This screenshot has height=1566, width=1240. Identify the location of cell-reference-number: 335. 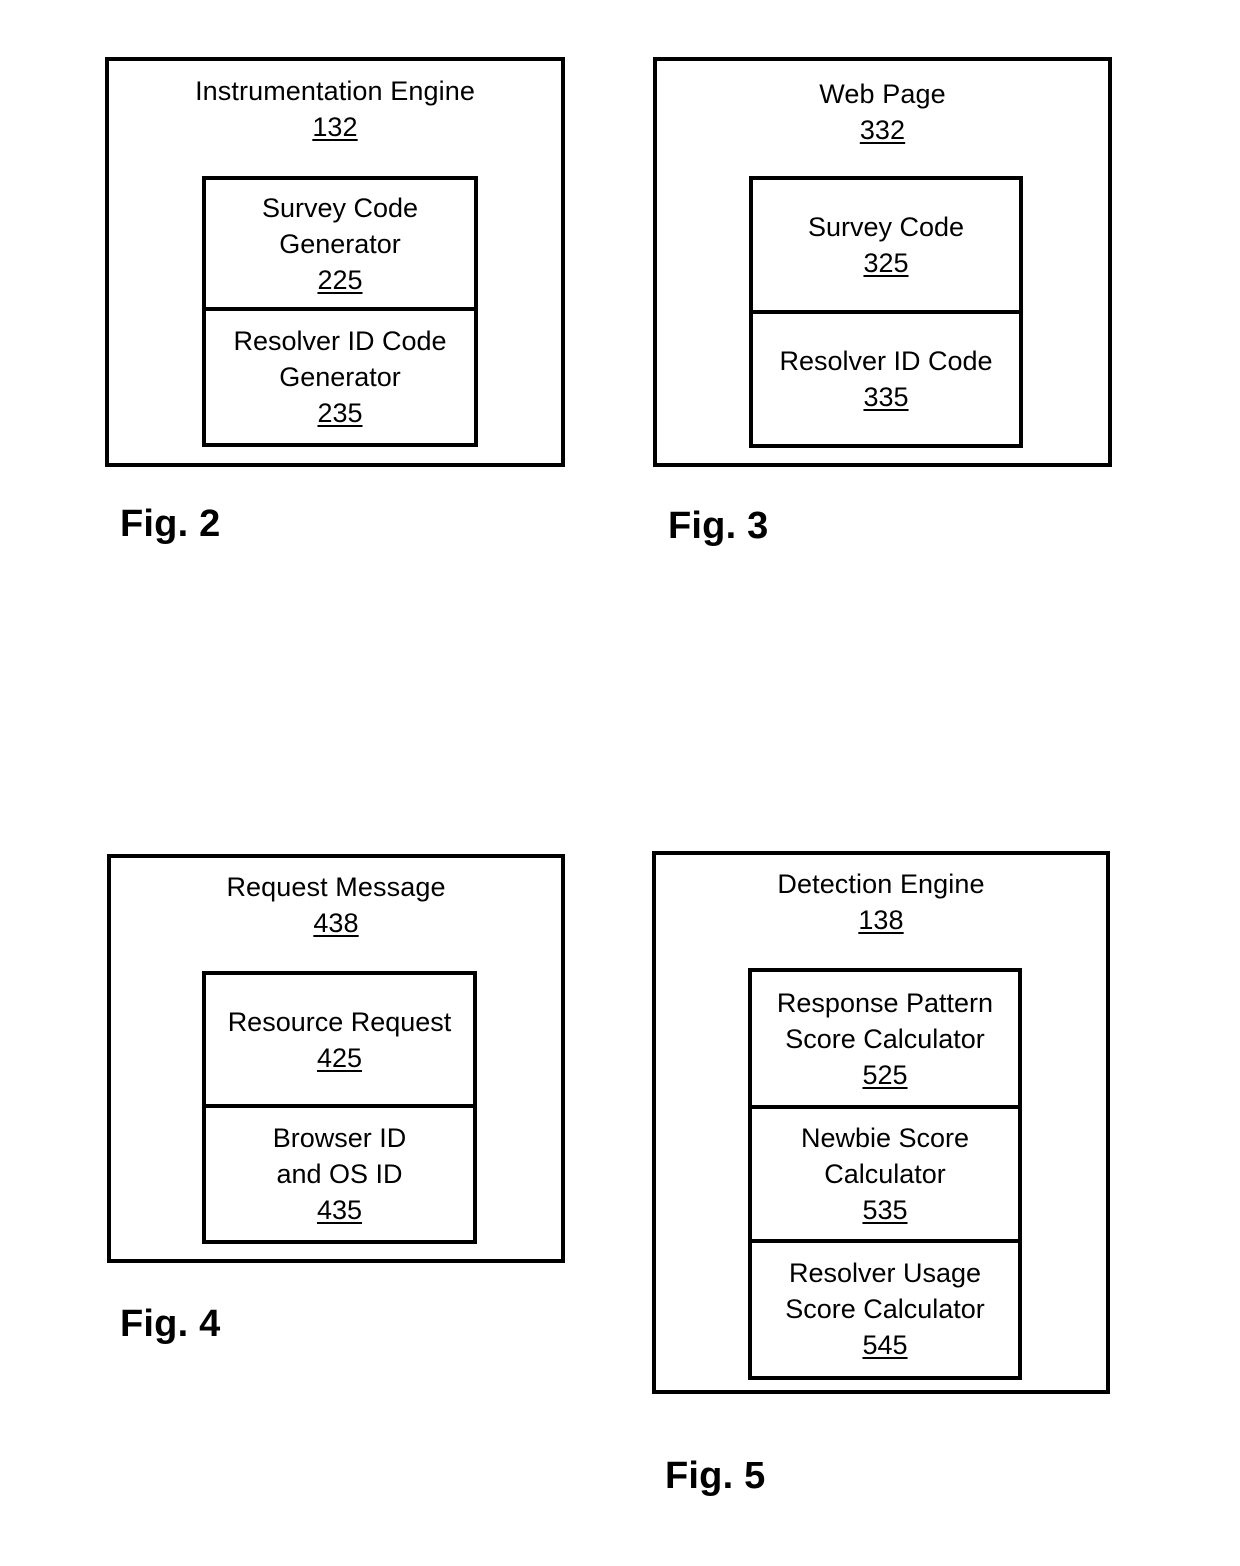
(886, 397).